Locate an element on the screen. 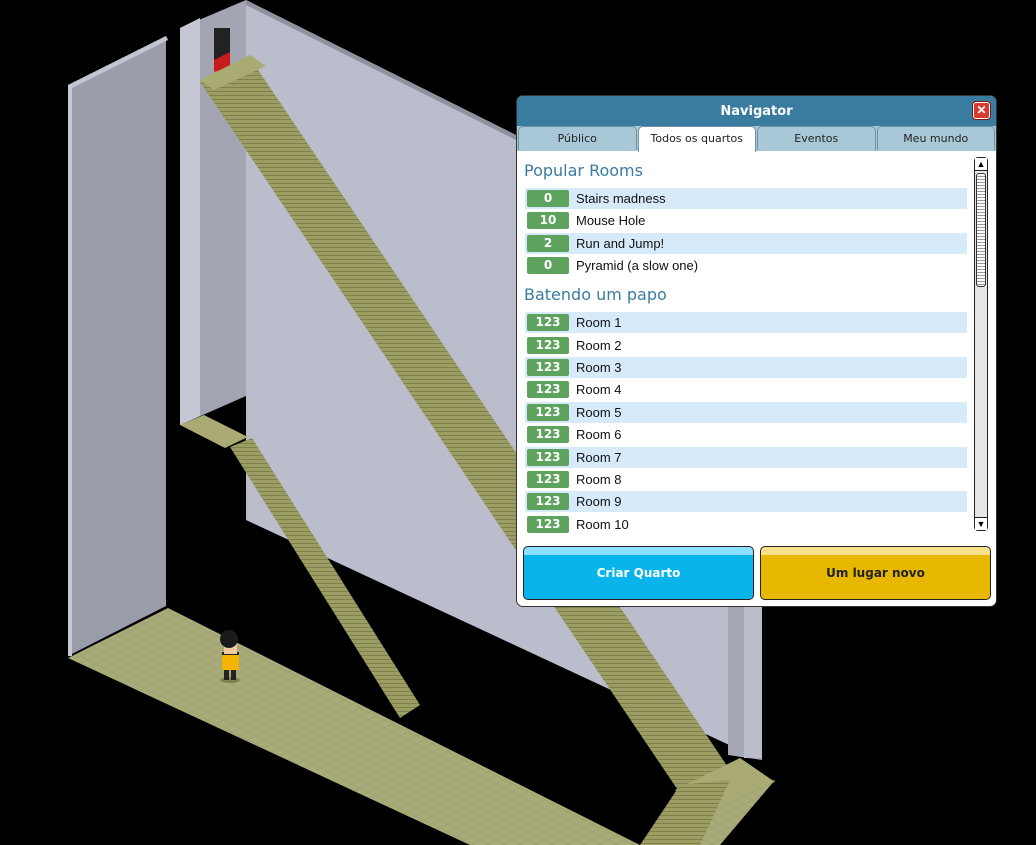  section-title-batendo-um-papo: Batendo um papo is located at coordinates (595, 295).